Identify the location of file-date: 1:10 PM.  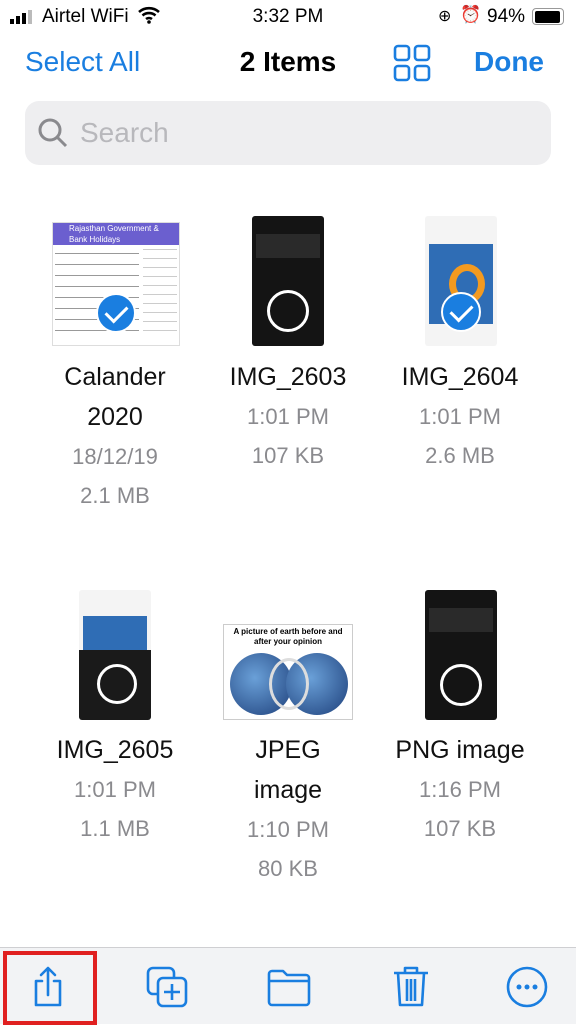
(288, 829).